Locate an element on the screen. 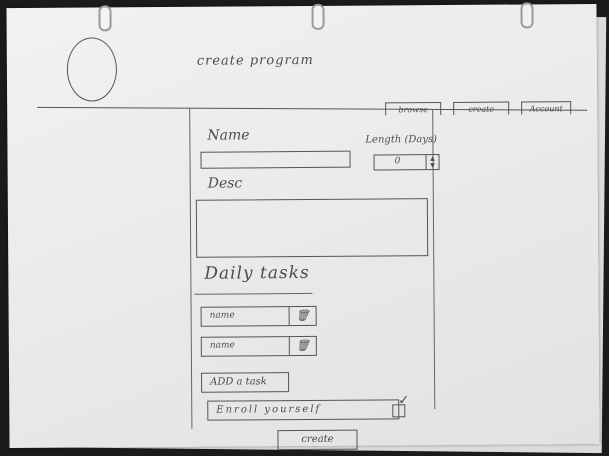 The height and width of the screenshot is (456, 609). name-label: Name is located at coordinates (228, 135).